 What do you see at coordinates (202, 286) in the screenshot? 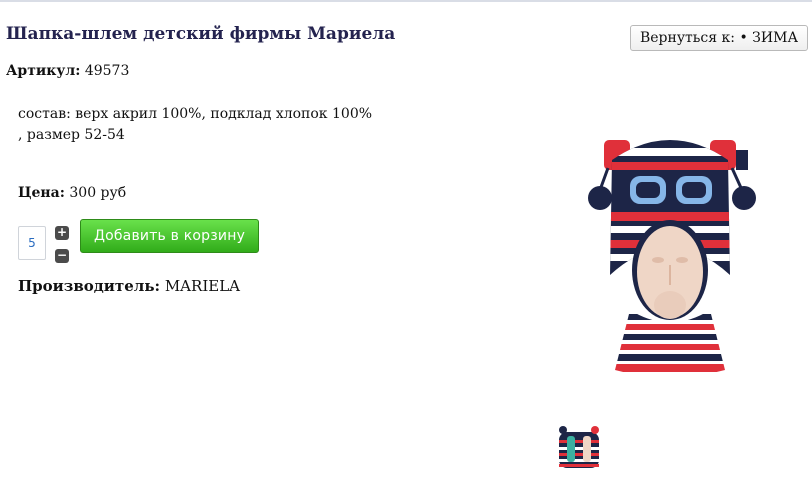
I see `manufacturer-value: MARIELA` at bounding box center [202, 286].